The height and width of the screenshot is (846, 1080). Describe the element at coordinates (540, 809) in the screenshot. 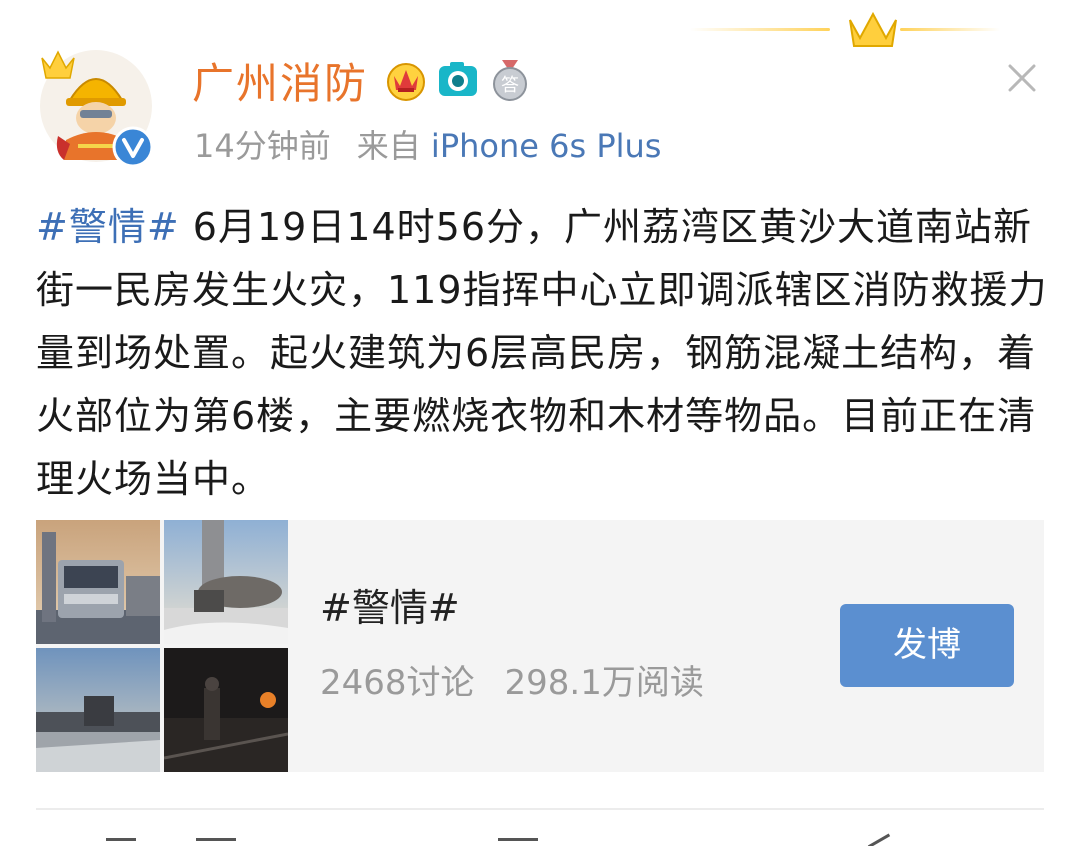

I see `divider` at that location.